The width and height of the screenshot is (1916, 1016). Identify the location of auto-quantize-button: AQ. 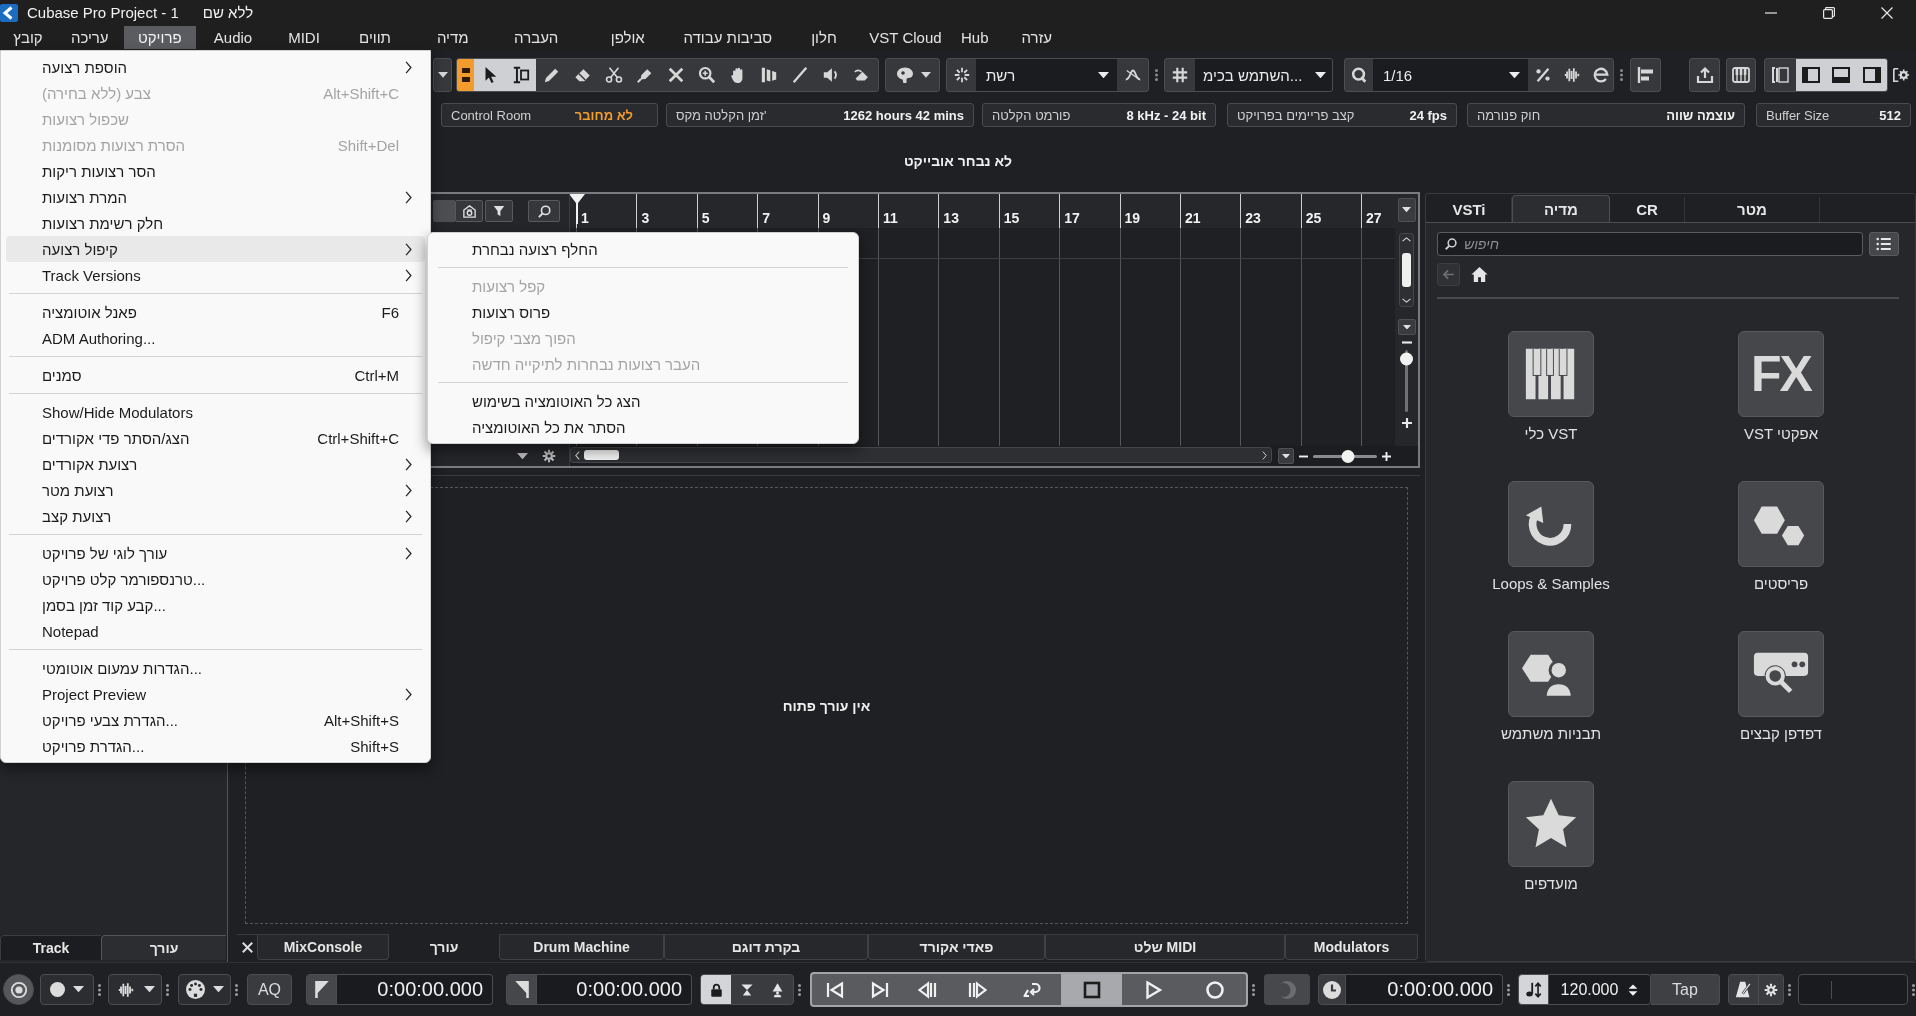
(269, 989).